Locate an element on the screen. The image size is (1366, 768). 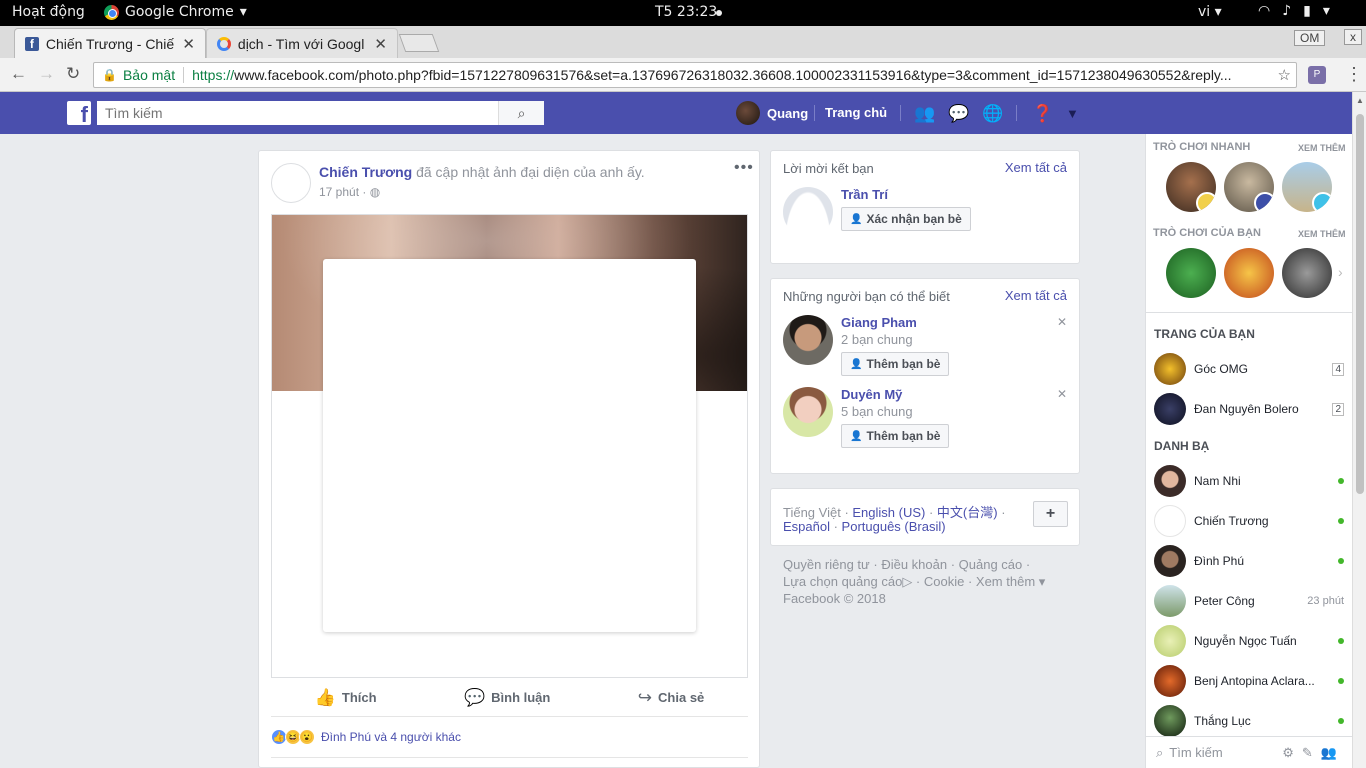
post-timestamp: 17 phút · ◍ is located at coordinates (349, 192).